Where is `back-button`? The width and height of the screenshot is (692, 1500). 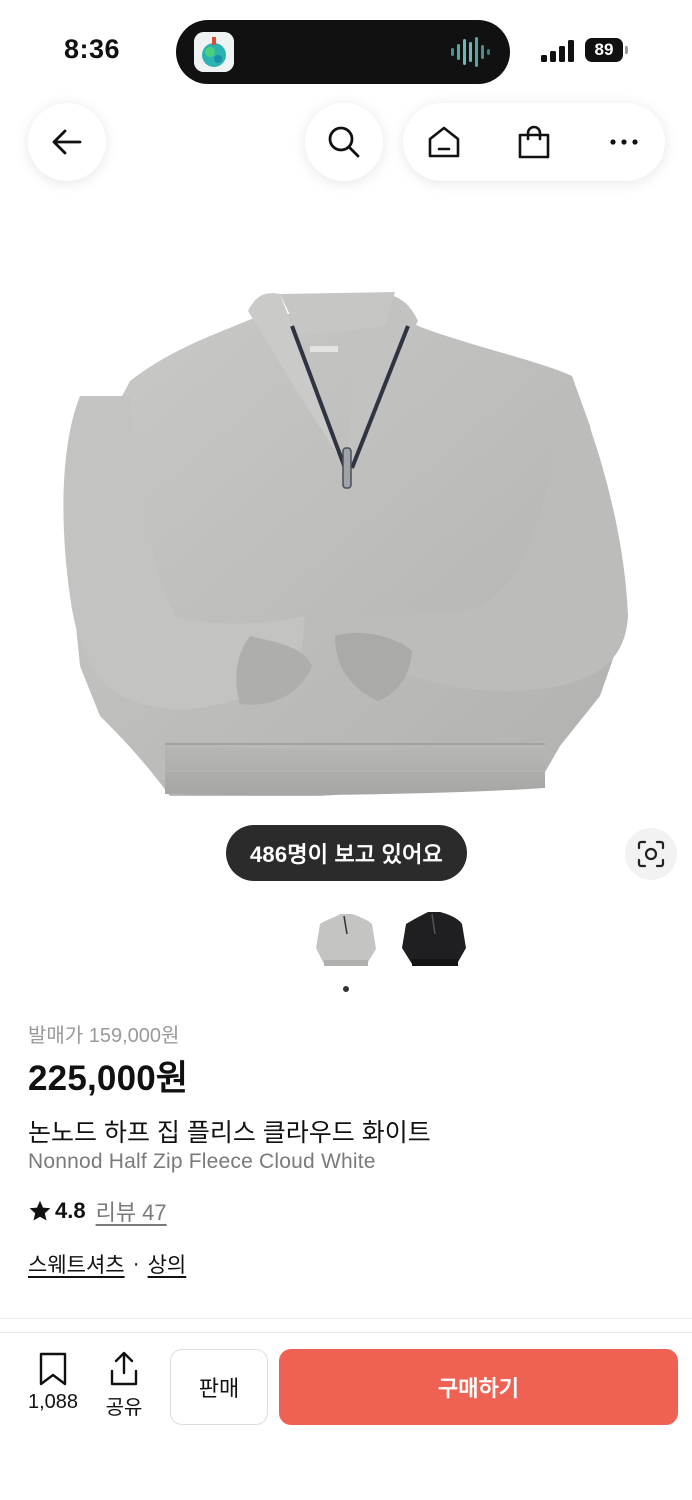
back-button is located at coordinates (67, 142).